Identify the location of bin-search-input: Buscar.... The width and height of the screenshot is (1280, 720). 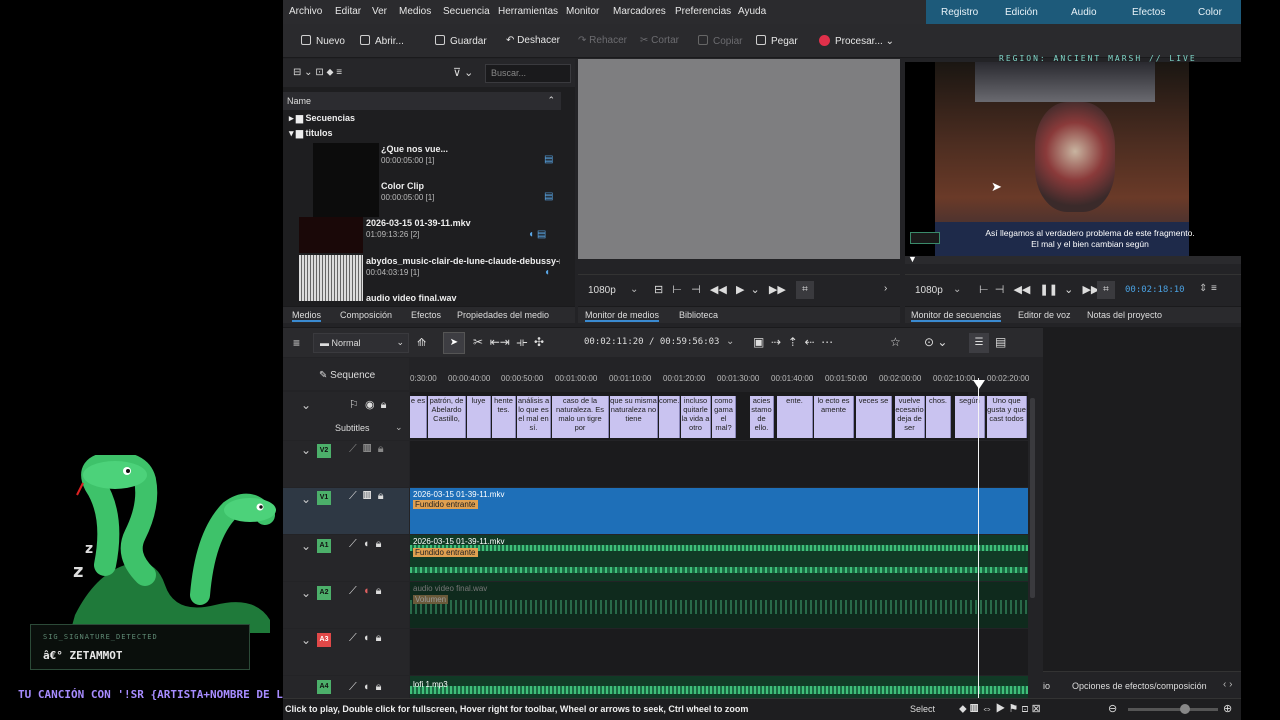
(528, 73).